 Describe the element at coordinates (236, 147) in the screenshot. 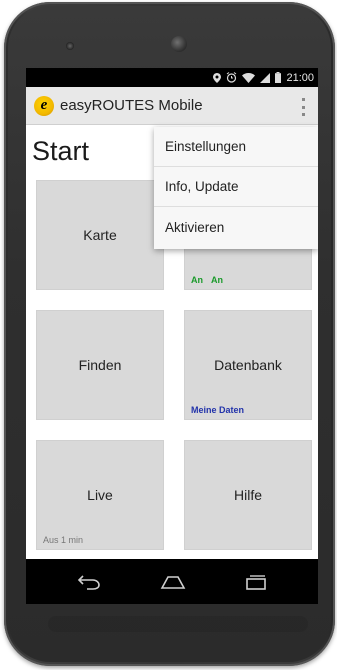

I see `menu-item-einstellungen: Einstellungen` at that location.